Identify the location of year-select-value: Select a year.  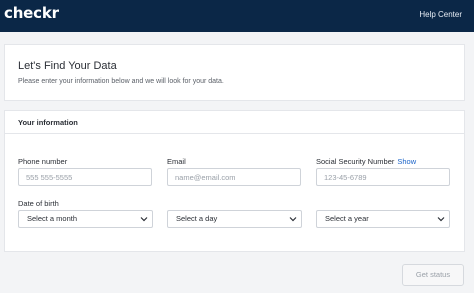
(347, 218).